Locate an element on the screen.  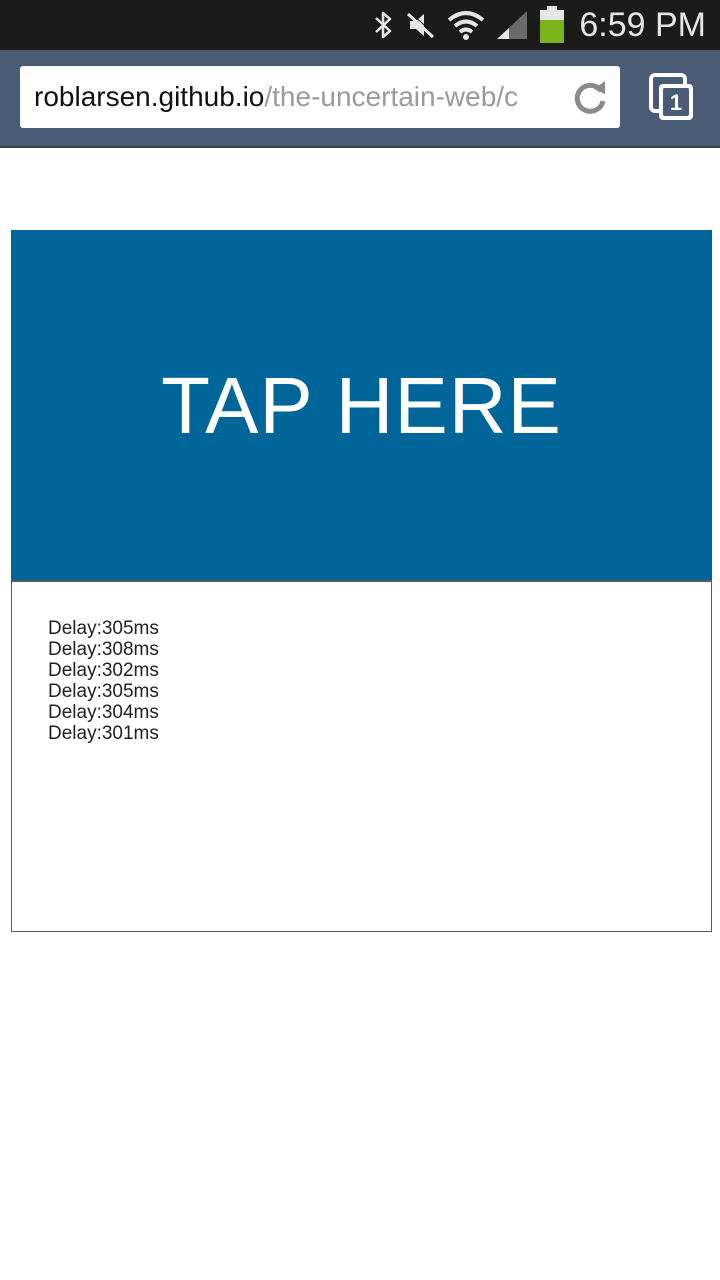
status-icons: 6:59 PM is located at coordinates (539, 25).